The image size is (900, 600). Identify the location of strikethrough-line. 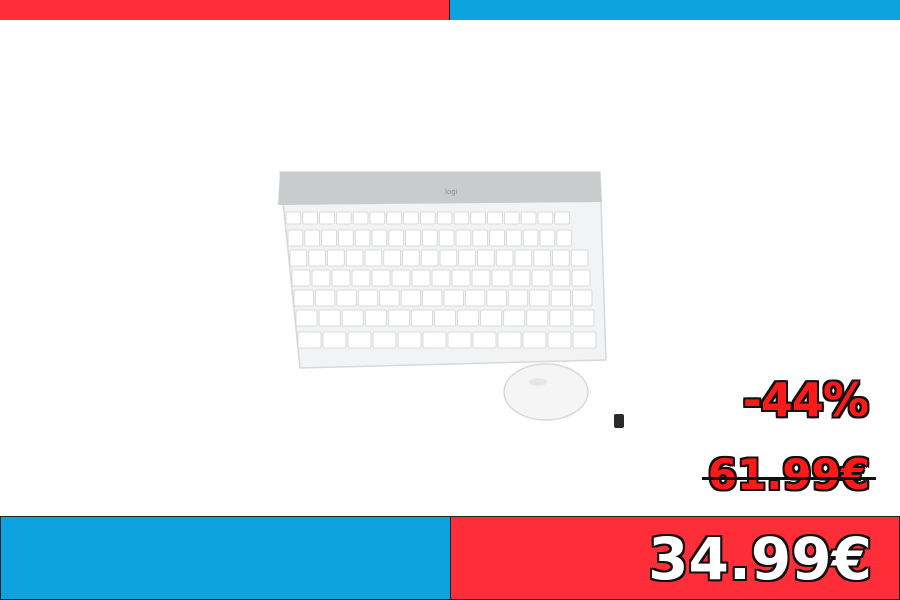
(788, 478).